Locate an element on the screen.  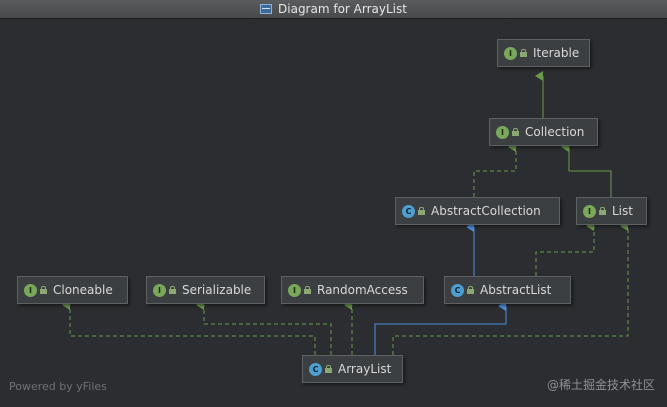
node-cloneable: I Cloneable is located at coordinates (72, 290).